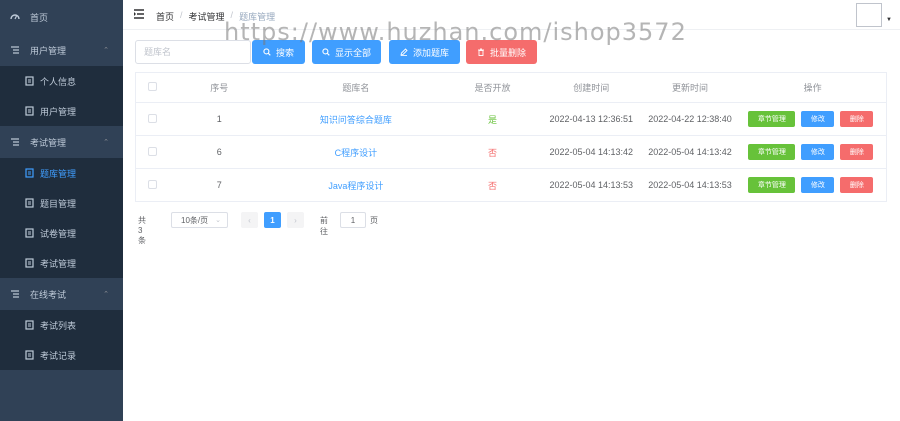  I want to click on breadcrumb-home: 首页, so click(165, 16).